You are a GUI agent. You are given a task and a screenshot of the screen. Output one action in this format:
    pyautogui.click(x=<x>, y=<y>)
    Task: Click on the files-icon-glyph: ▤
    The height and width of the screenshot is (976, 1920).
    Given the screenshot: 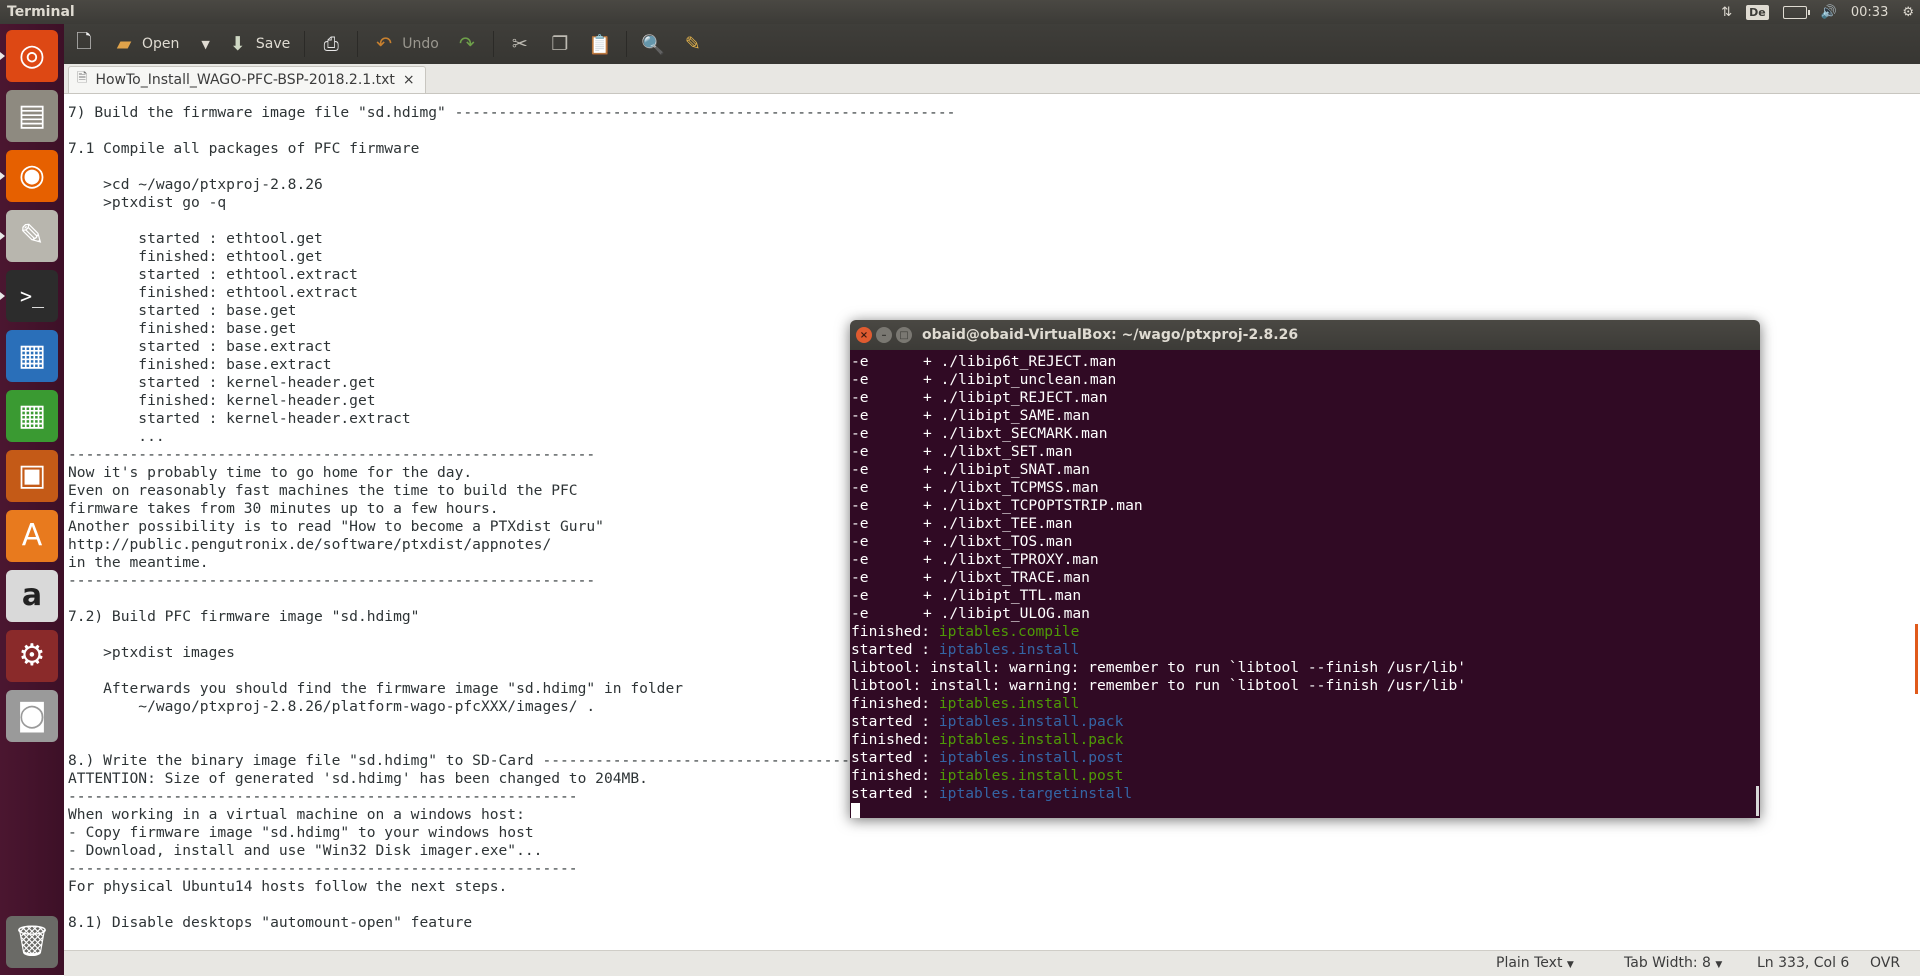 What is the action you would take?
    pyautogui.click(x=32, y=115)
    